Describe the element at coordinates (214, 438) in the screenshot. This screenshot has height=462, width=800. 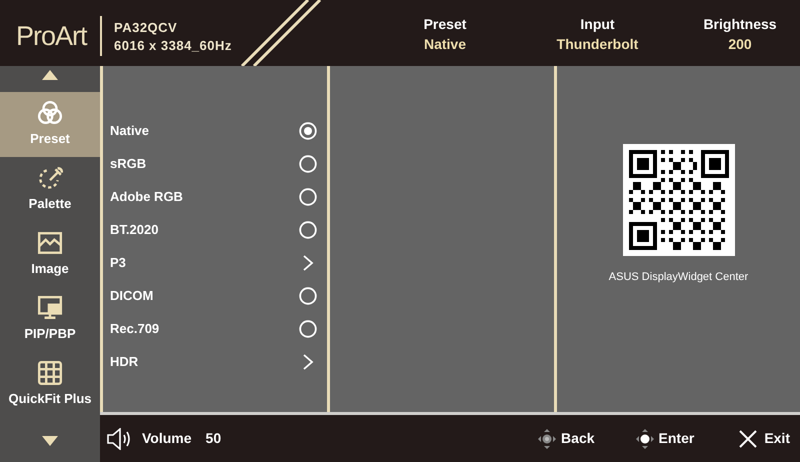
I see `volume-value: 50` at that location.